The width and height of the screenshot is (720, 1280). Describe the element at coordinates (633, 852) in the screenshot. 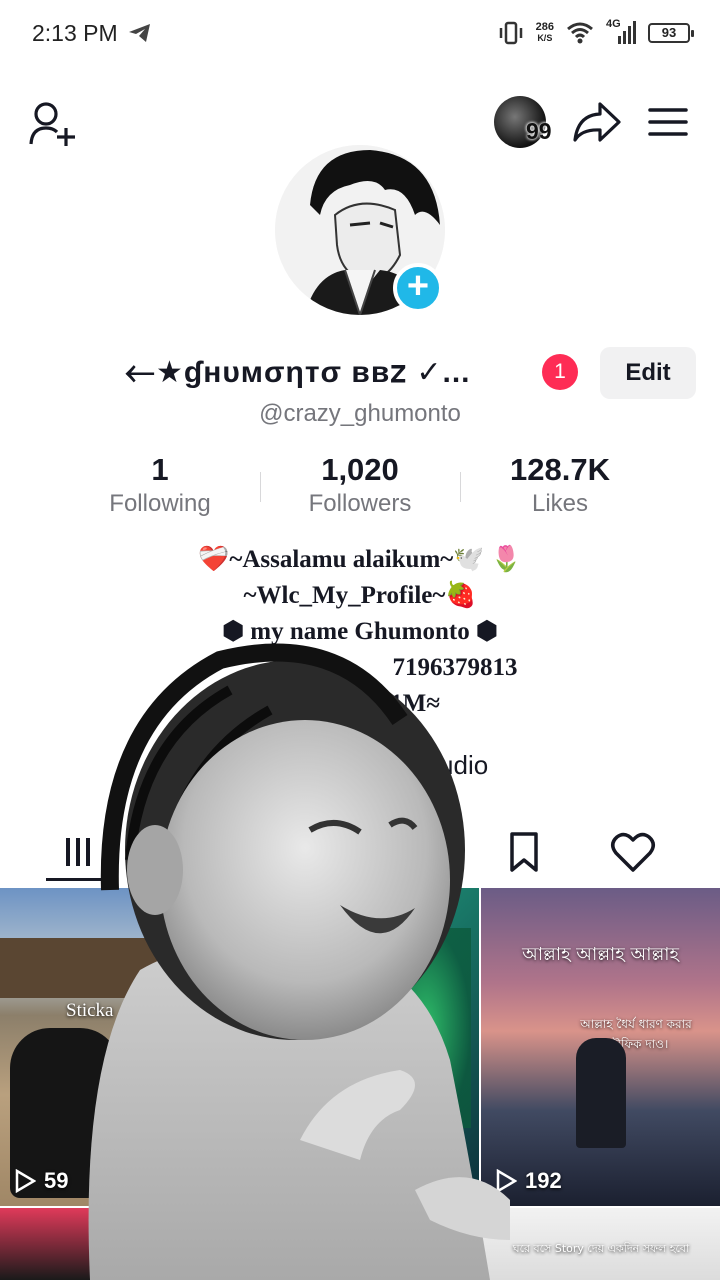

I see `heart-tab-icon` at that location.